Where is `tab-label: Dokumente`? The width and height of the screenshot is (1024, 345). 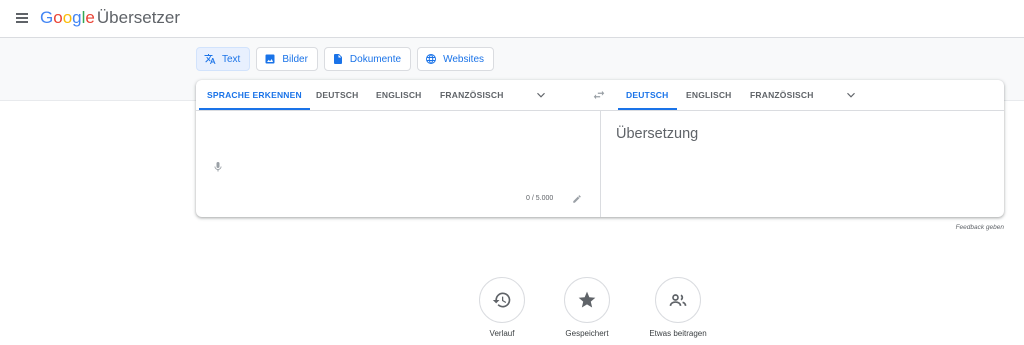
tab-label: Dokumente is located at coordinates (375, 59).